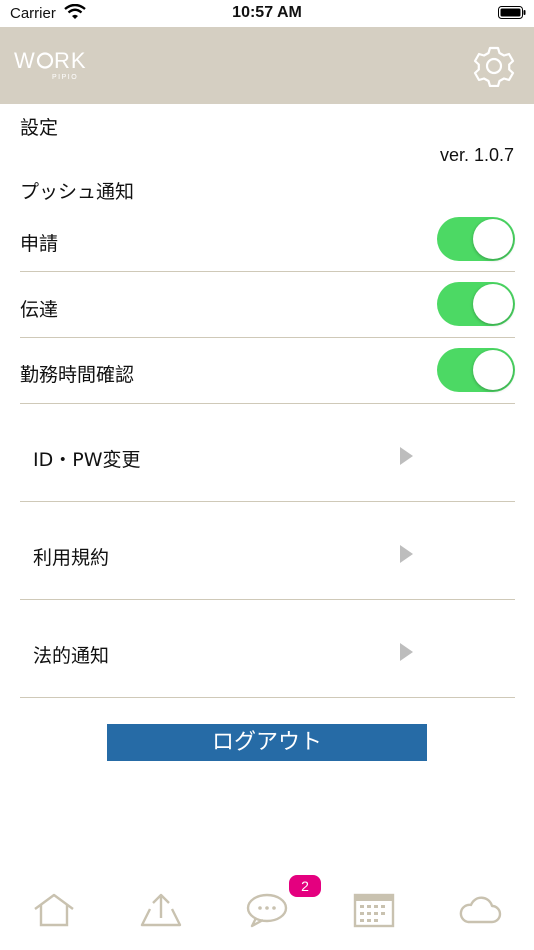  What do you see at coordinates (71, 556) in the screenshot?
I see `menu-item-terms: 利用規約` at bounding box center [71, 556].